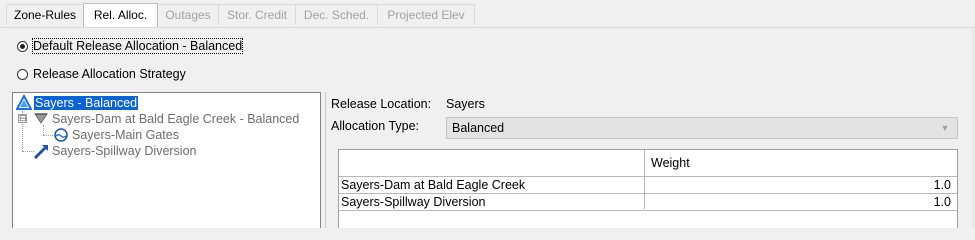  What do you see at coordinates (41, 151) in the screenshot?
I see `diversion-icon` at bounding box center [41, 151].